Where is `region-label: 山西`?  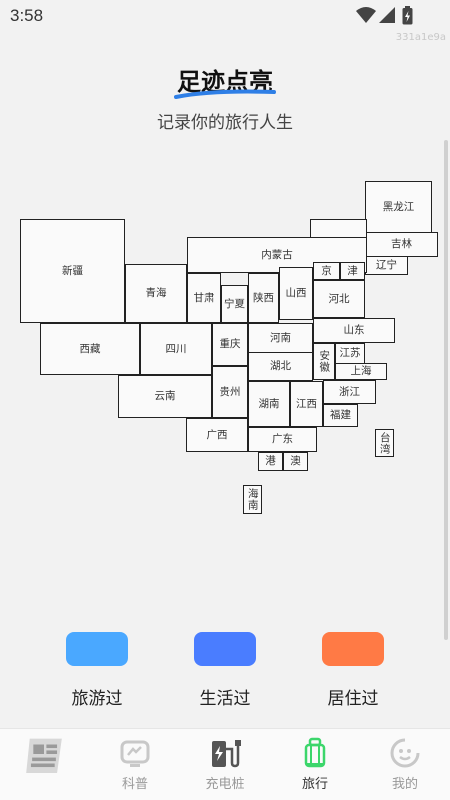 region-label: 山西 is located at coordinates (296, 293).